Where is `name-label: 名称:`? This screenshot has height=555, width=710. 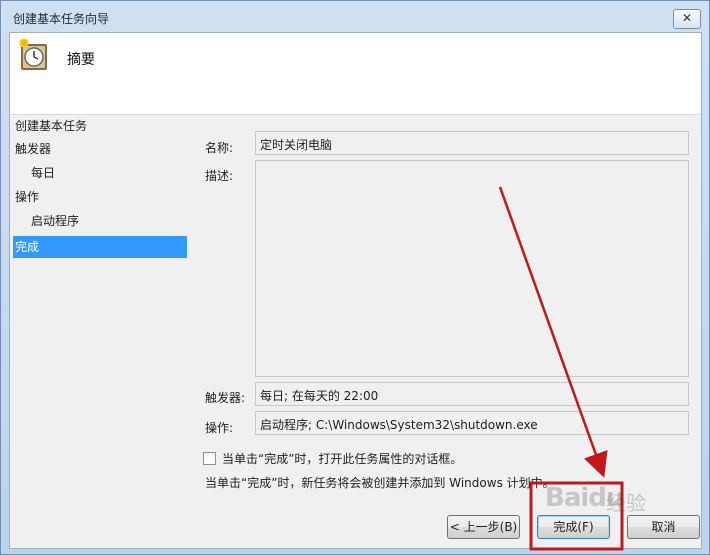
name-label: 名称: is located at coordinates (219, 148).